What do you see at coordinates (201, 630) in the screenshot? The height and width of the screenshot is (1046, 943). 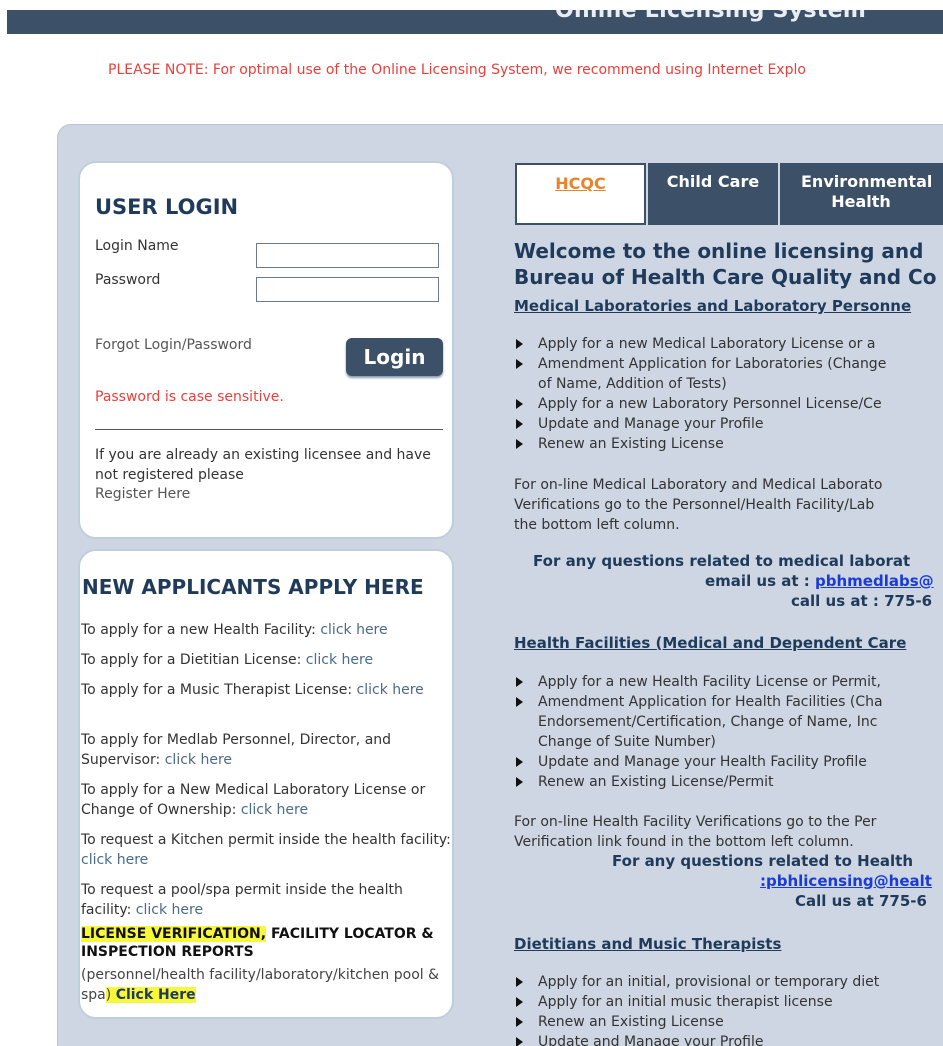 I see `apply-item-text: To apply for a new Health Facility:` at bounding box center [201, 630].